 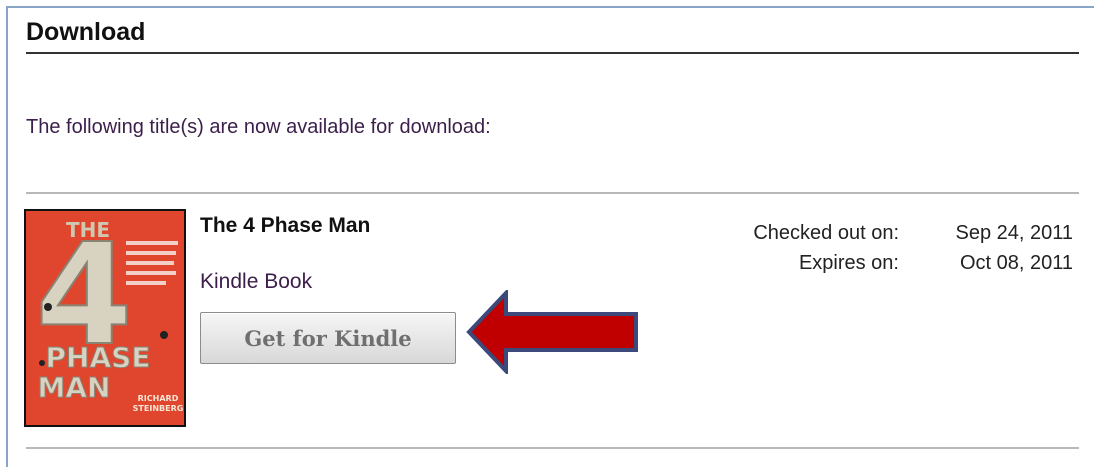 What do you see at coordinates (826, 233) in the screenshot?
I see `checked-out-label: Checked out on:` at bounding box center [826, 233].